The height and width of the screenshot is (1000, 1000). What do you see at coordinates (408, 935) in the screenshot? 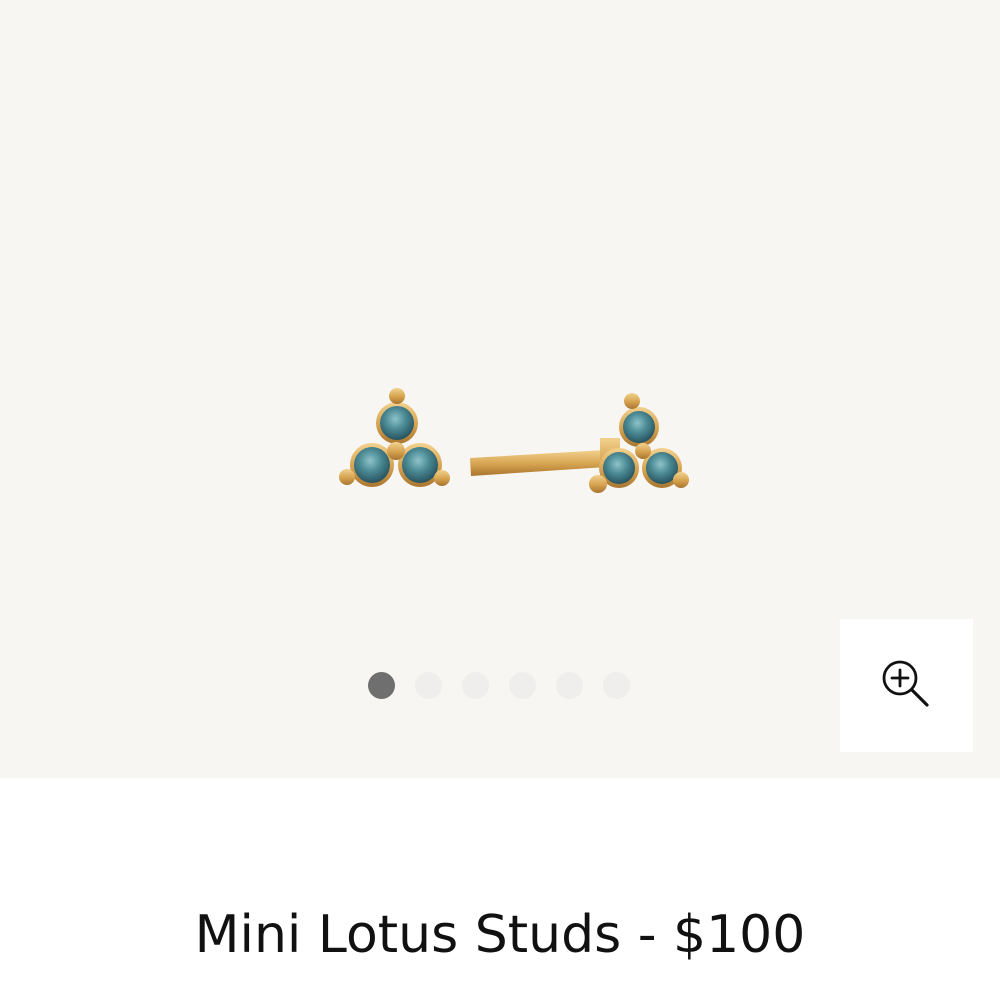
I see `product-name: Mini Lotus Studs` at bounding box center [408, 935].